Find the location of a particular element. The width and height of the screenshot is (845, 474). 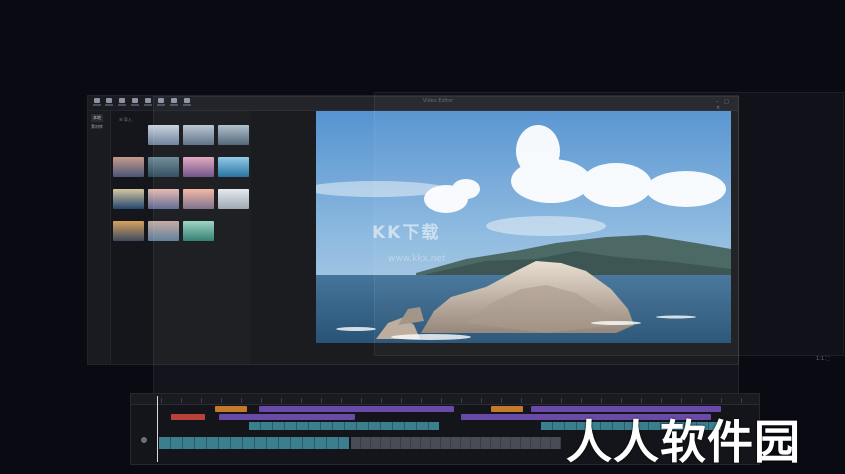

effects-icon is located at coordinates (148, 103).